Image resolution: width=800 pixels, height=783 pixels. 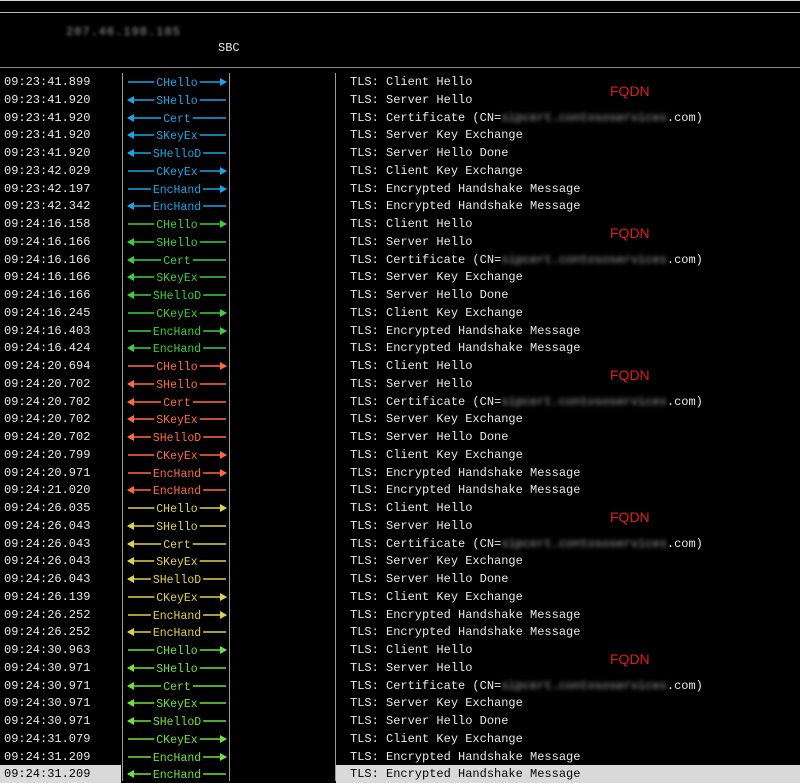 What do you see at coordinates (400, 380) in the screenshot?
I see `message-row: 09:24:20.702 SHello TLS: Server Hello FQDN` at bounding box center [400, 380].